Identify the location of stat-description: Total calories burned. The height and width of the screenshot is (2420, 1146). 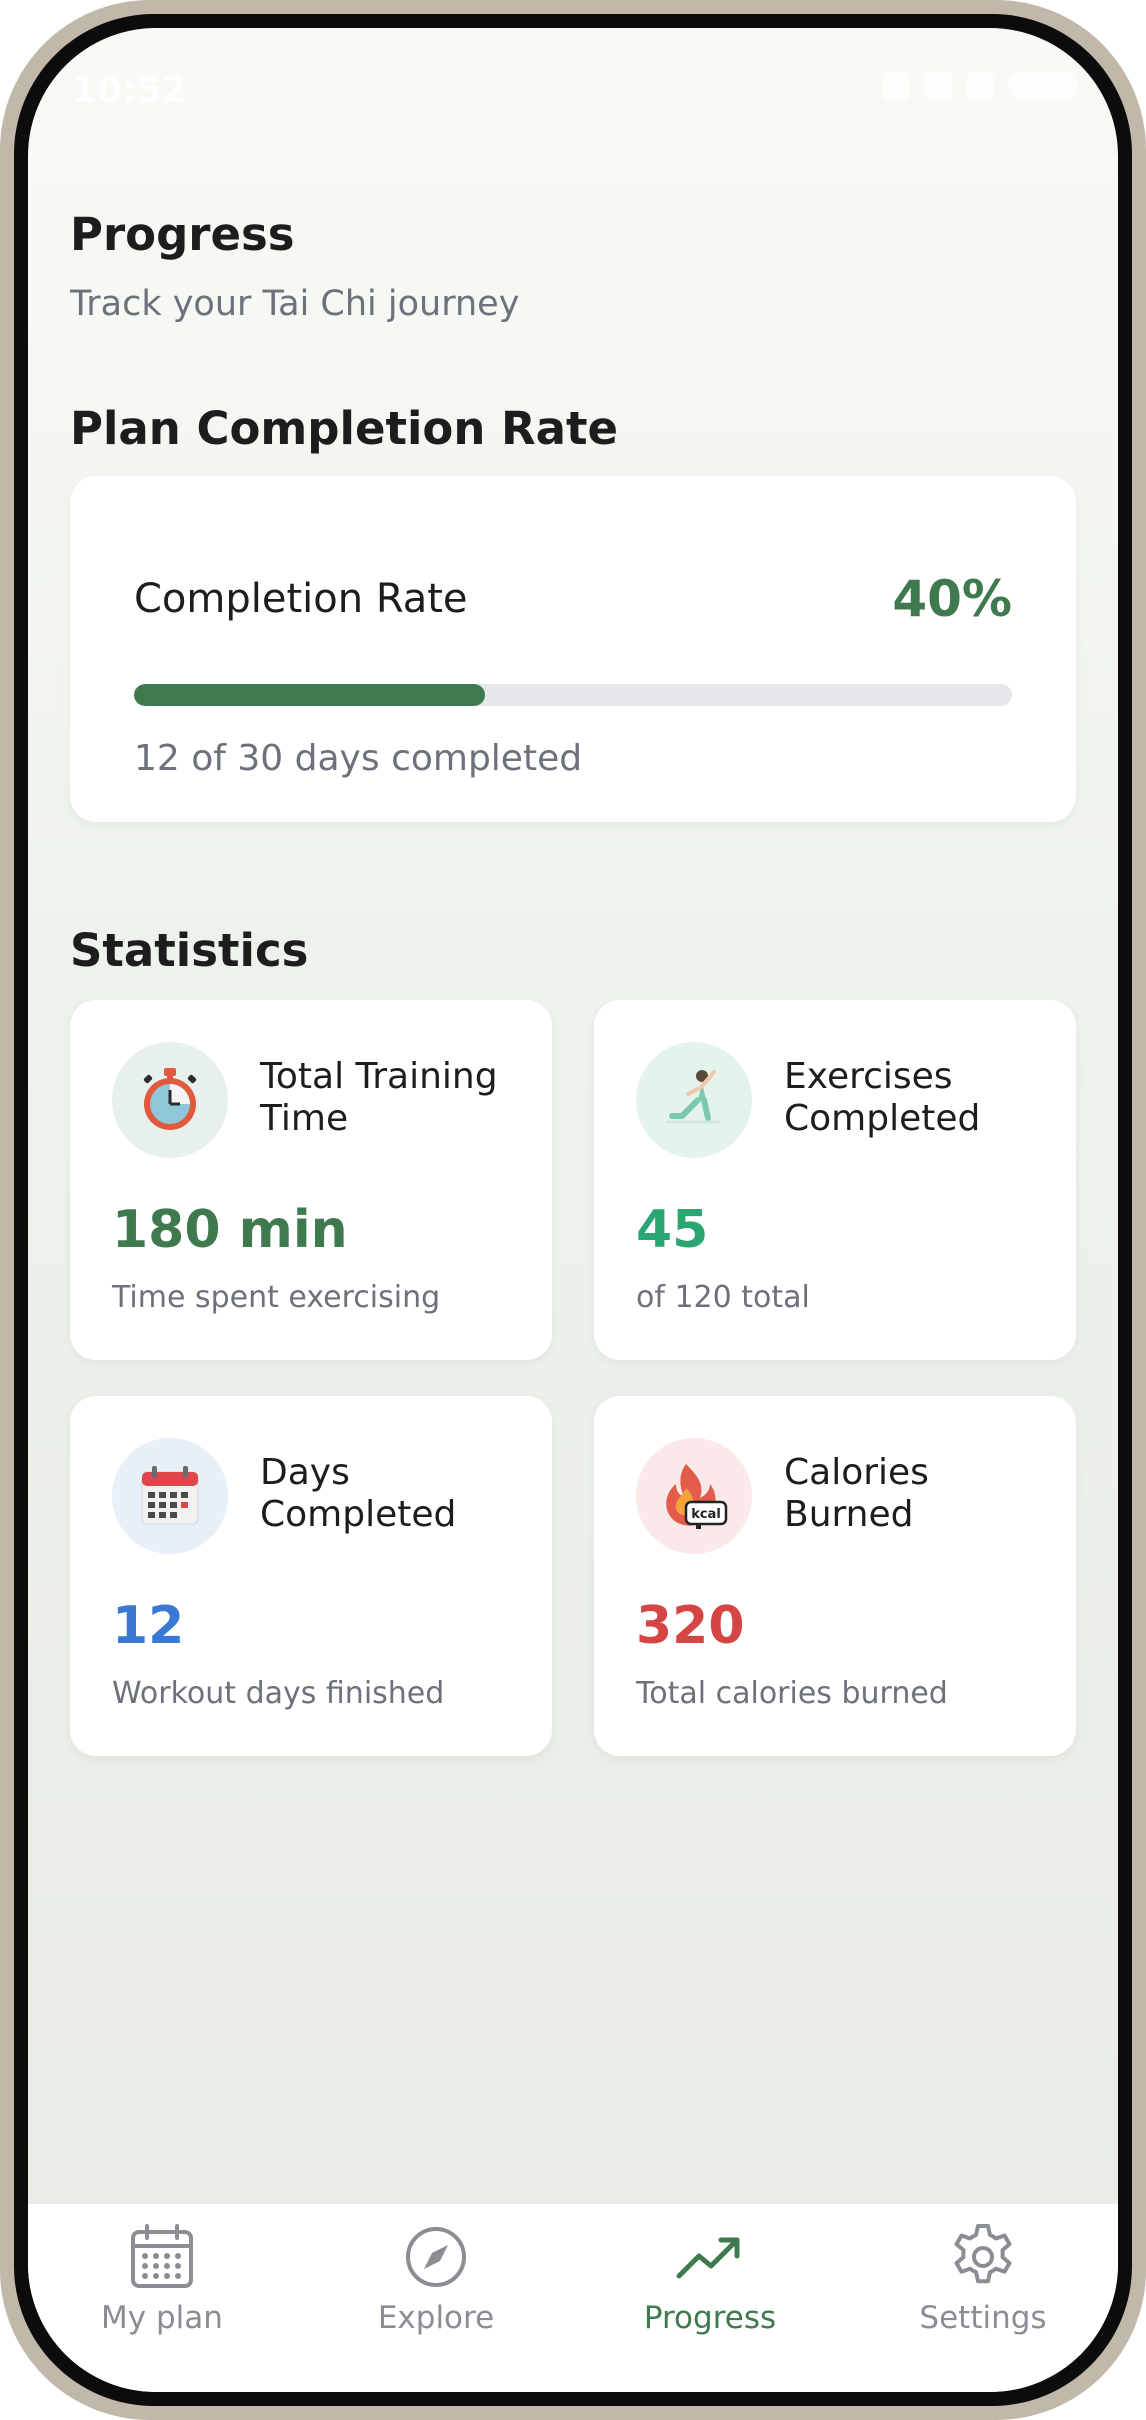
(792, 1693).